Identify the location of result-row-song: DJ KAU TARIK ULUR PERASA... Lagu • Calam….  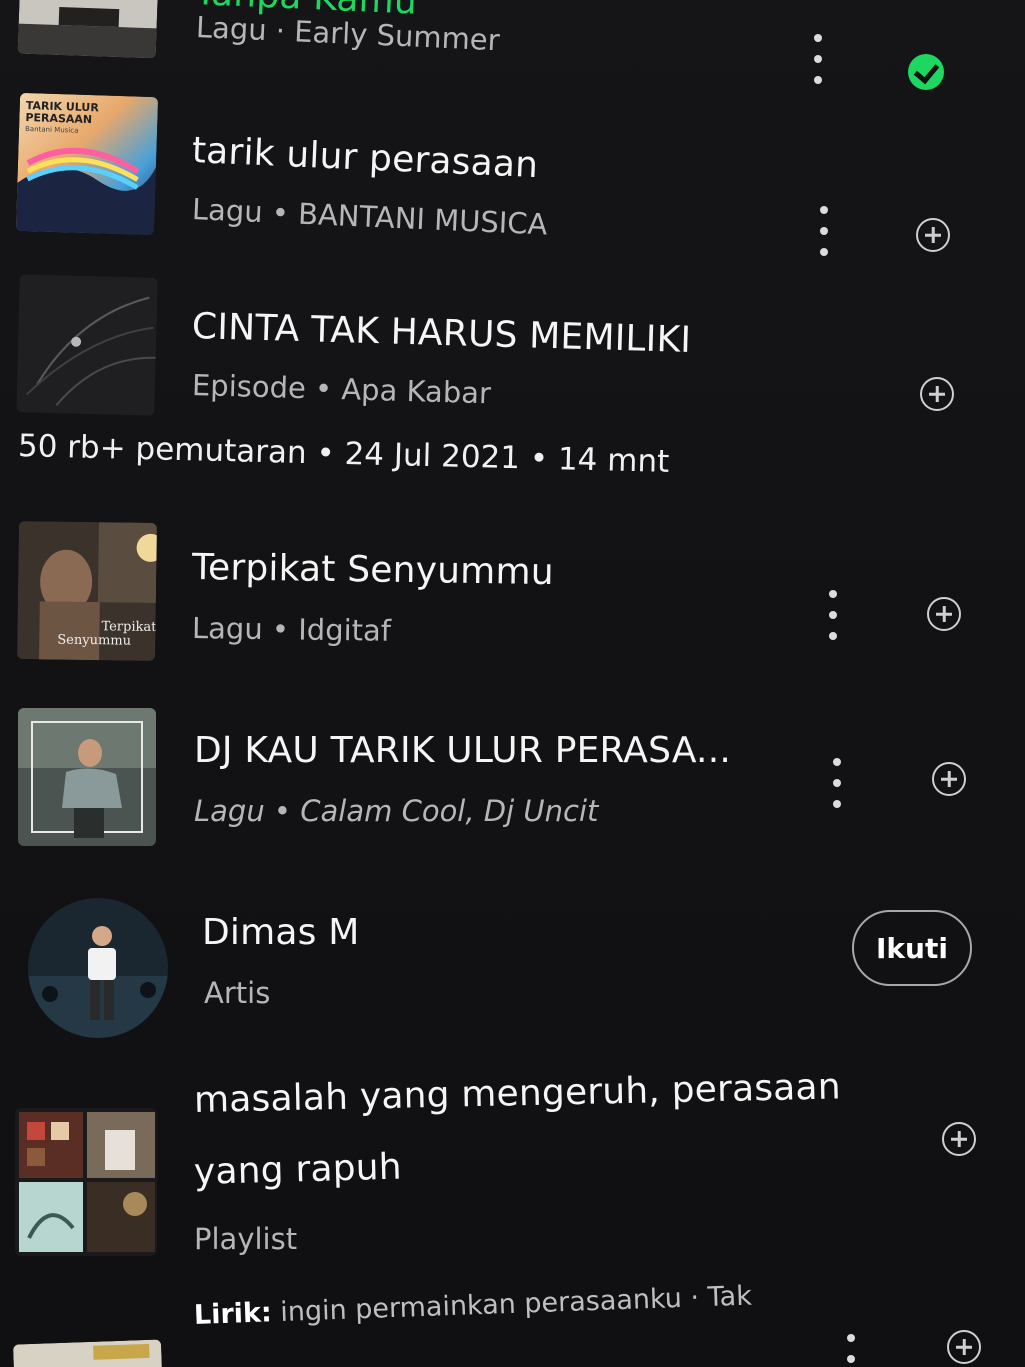
(512, 780).